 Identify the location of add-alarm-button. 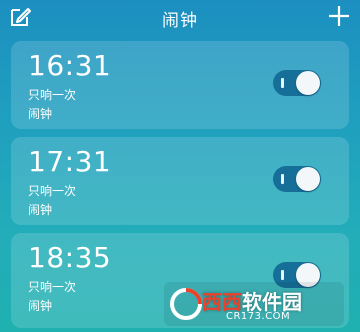
(339, 16).